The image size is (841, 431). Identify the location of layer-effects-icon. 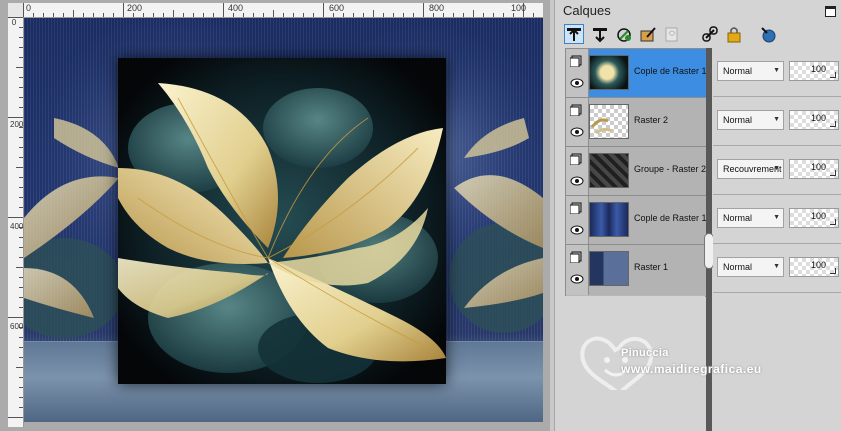
(624, 34).